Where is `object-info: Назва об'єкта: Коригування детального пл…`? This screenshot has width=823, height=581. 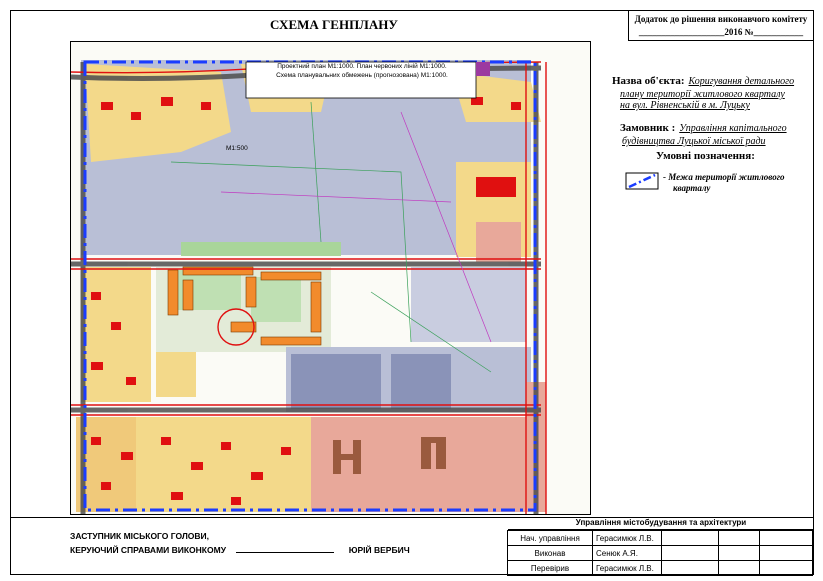 object-info: Назва об'єкта: Коригування детального пл… is located at coordinates (712, 91).